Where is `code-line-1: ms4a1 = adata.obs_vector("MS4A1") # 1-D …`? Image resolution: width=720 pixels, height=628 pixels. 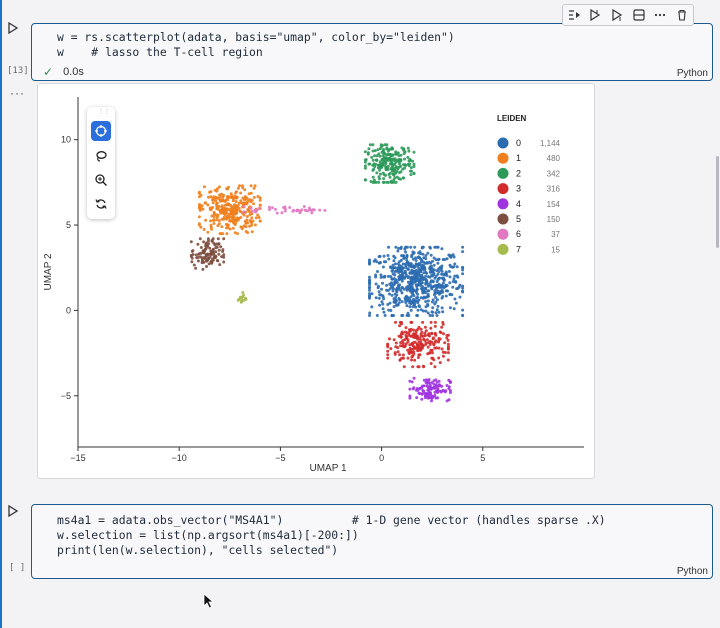
code-line-1: ms4a1 = adata.obs_vector("MS4A1") # 1-D … is located at coordinates (331, 520).